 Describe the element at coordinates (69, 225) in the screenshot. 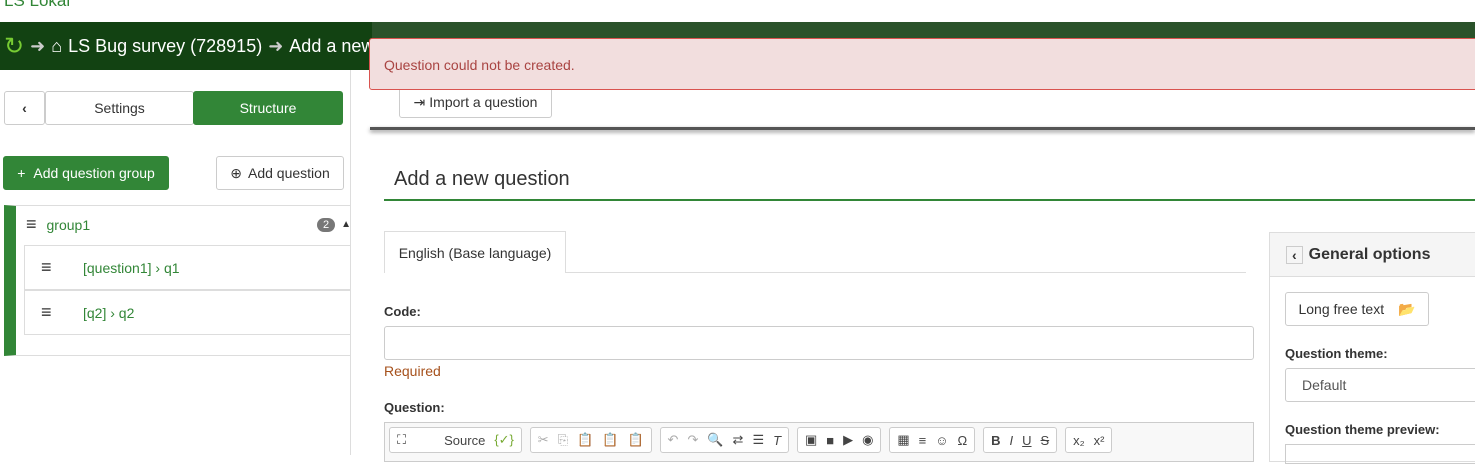

I see `group-name: group1` at that location.